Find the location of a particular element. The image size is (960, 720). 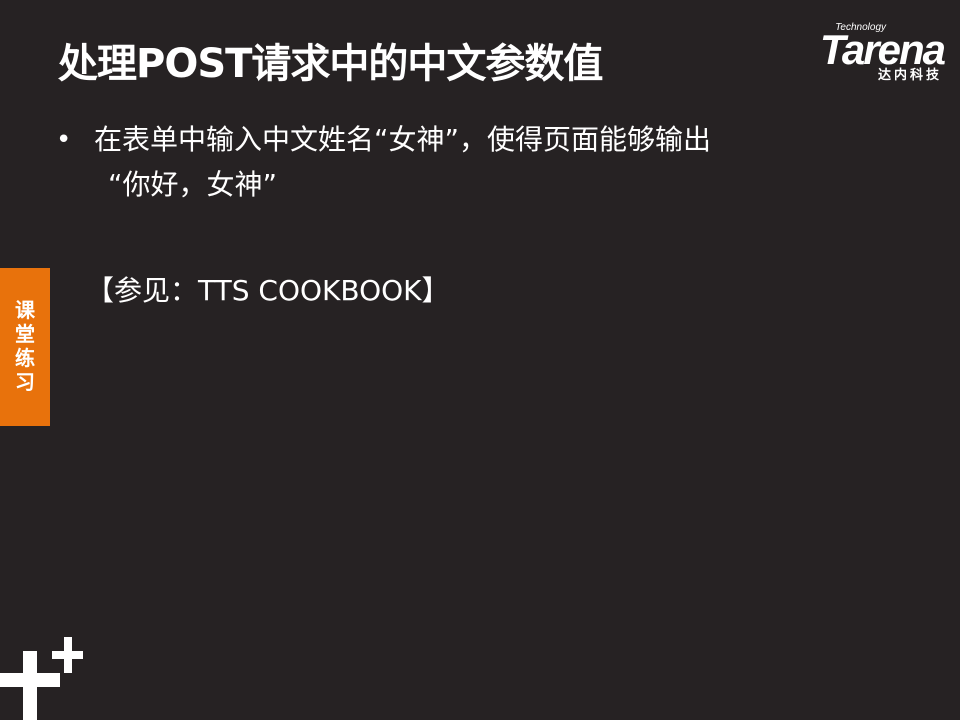

plus-decoration-icon is located at coordinates (41, 678).